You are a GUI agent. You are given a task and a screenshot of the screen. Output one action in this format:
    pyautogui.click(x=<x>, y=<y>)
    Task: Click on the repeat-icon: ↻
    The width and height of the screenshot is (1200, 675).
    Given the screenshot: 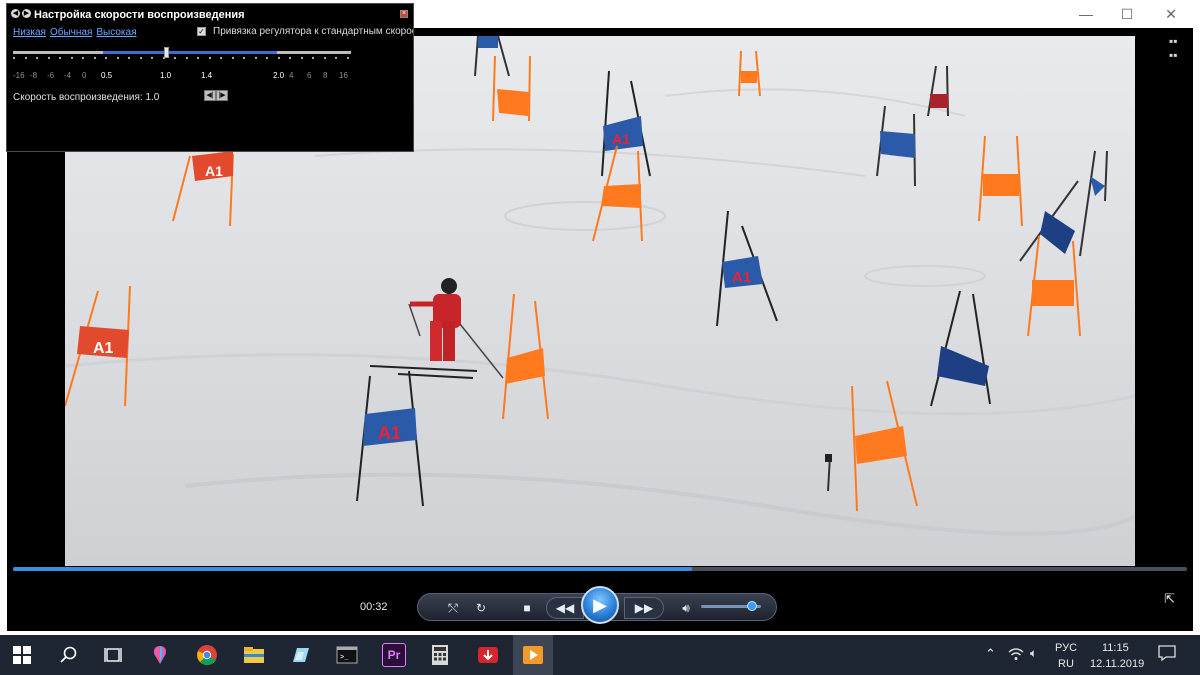 What is the action you would take?
    pyautogui.click(x=481, y=608)
    